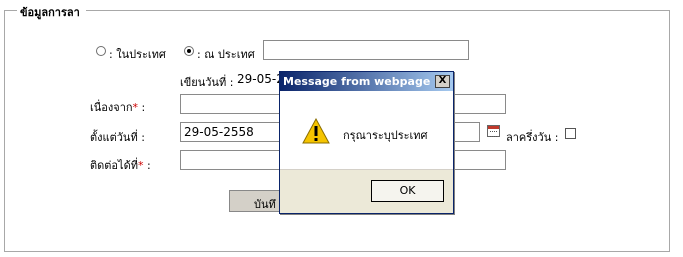 The width and height of the screenshot is (683, 257). Describe the element at coordinates (357, 81) in the screenshot. I see `dialog-title: Message from webpage` at that location.